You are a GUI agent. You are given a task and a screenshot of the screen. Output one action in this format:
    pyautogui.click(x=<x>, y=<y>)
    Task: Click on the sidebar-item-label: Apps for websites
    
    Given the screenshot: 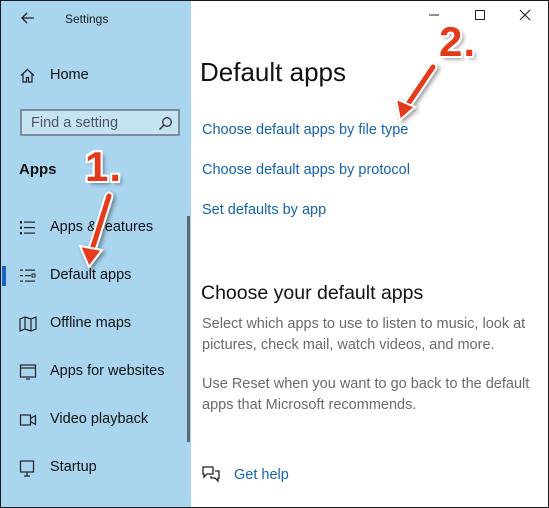 What is the action you would take?
    pyautogui.click(x=107, y=371)
    